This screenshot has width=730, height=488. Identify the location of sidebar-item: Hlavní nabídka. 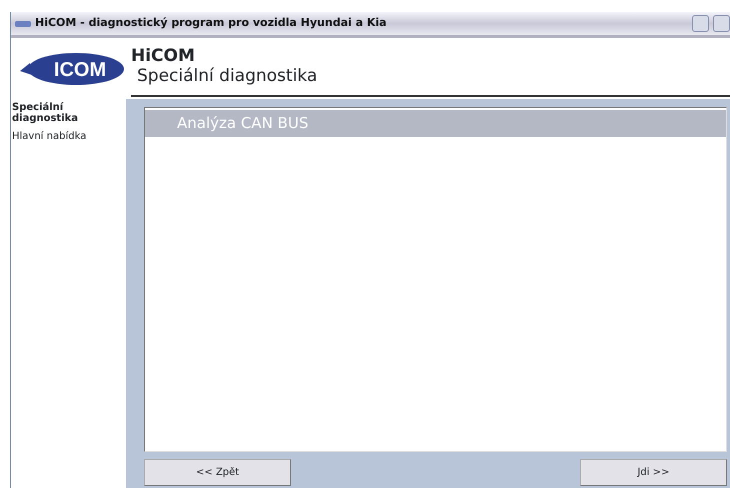
(68, 137).